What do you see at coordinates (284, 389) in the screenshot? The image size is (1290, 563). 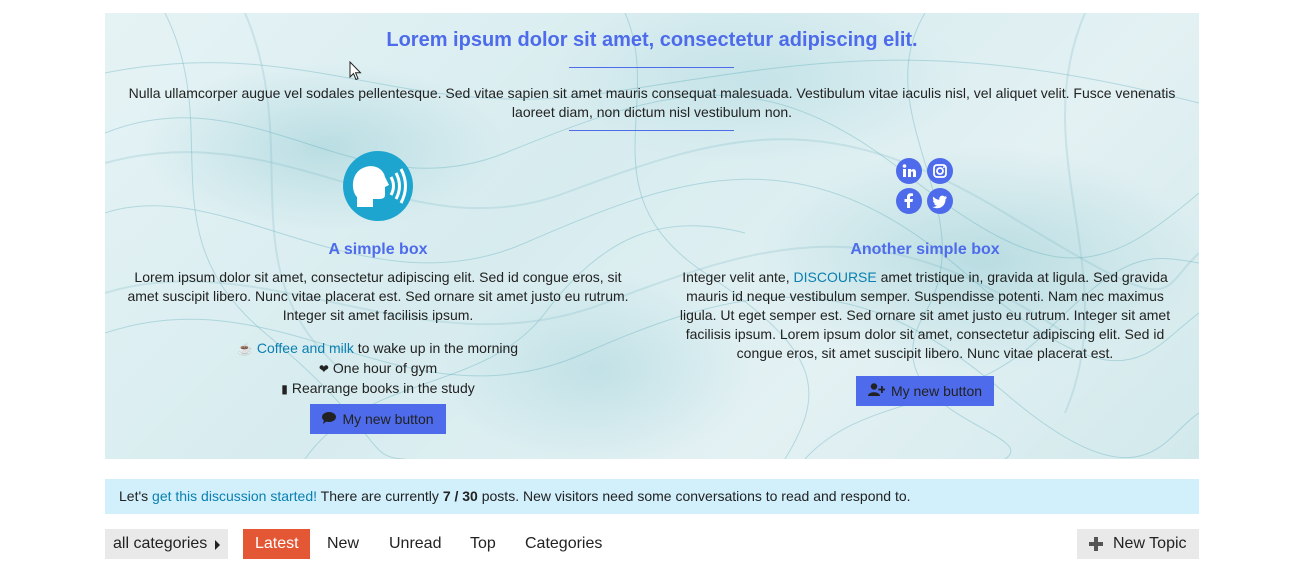 I see `book-icon: ▮` at bounding box center [284, 389].